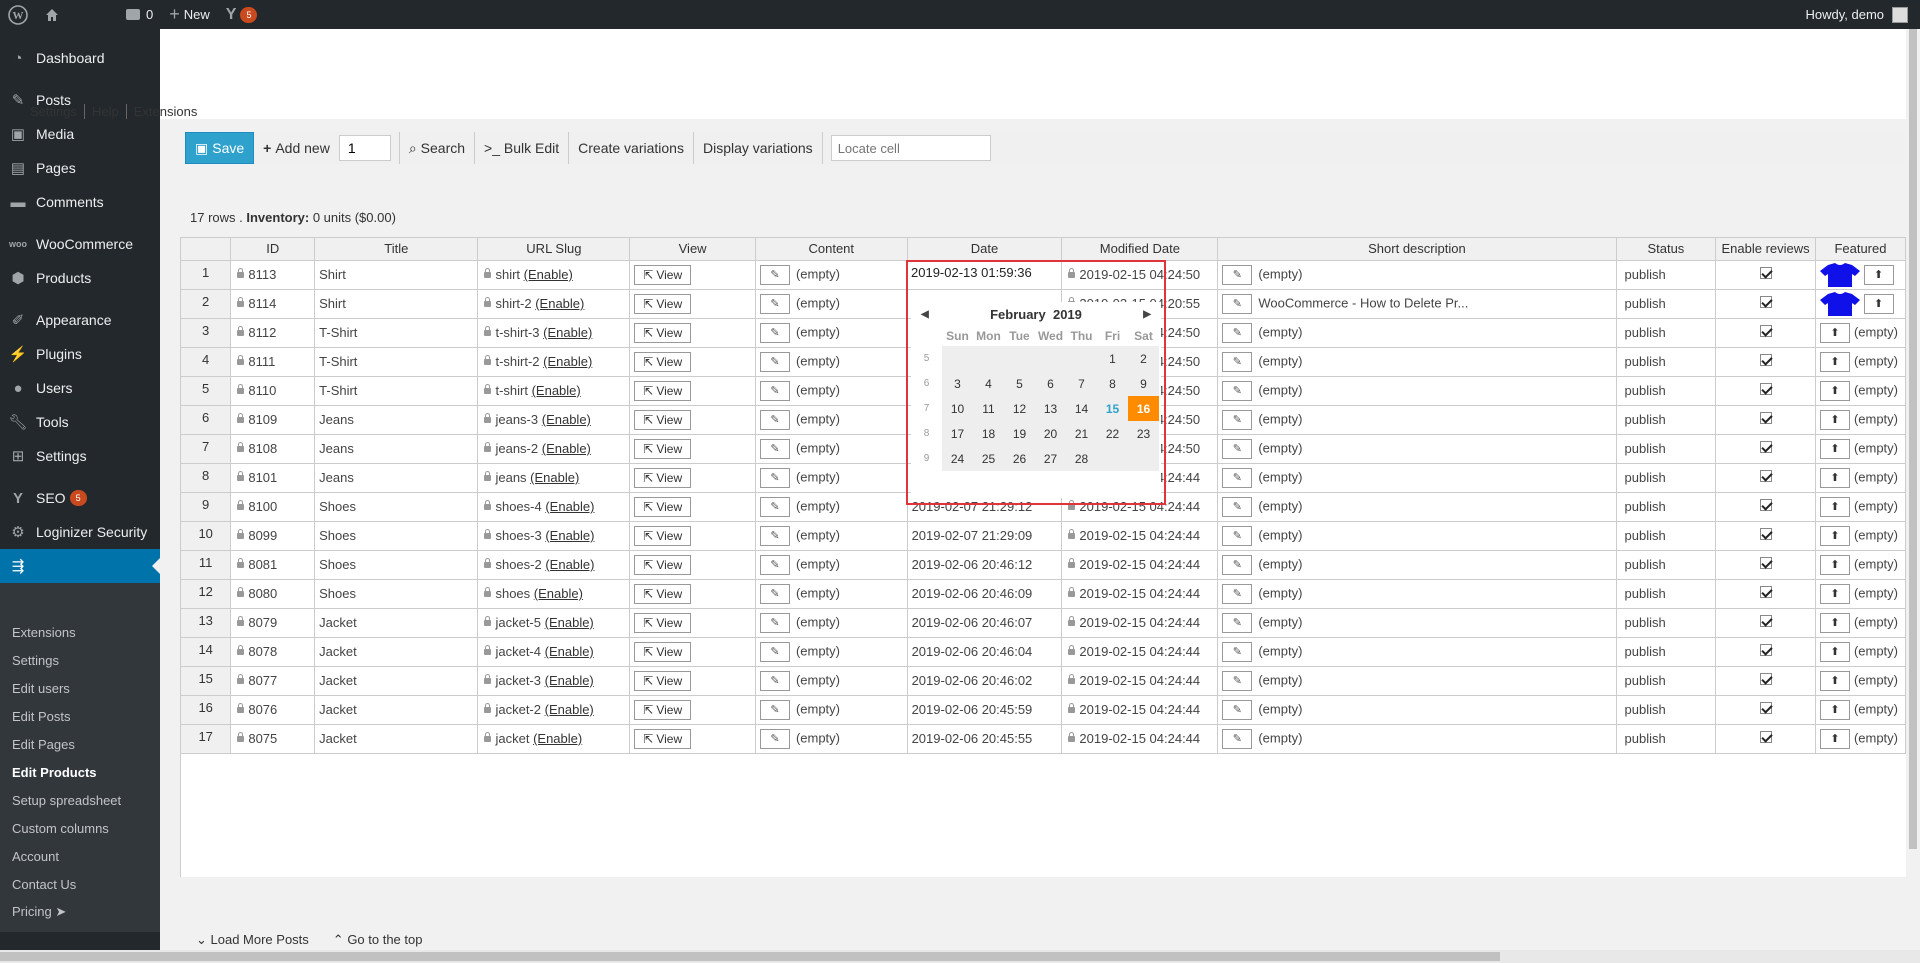 This screenshot has height=963, width=1920. Describe the element at coordinates (273, 362) in the screenshot. I see `id-cell: 8111` at that location.